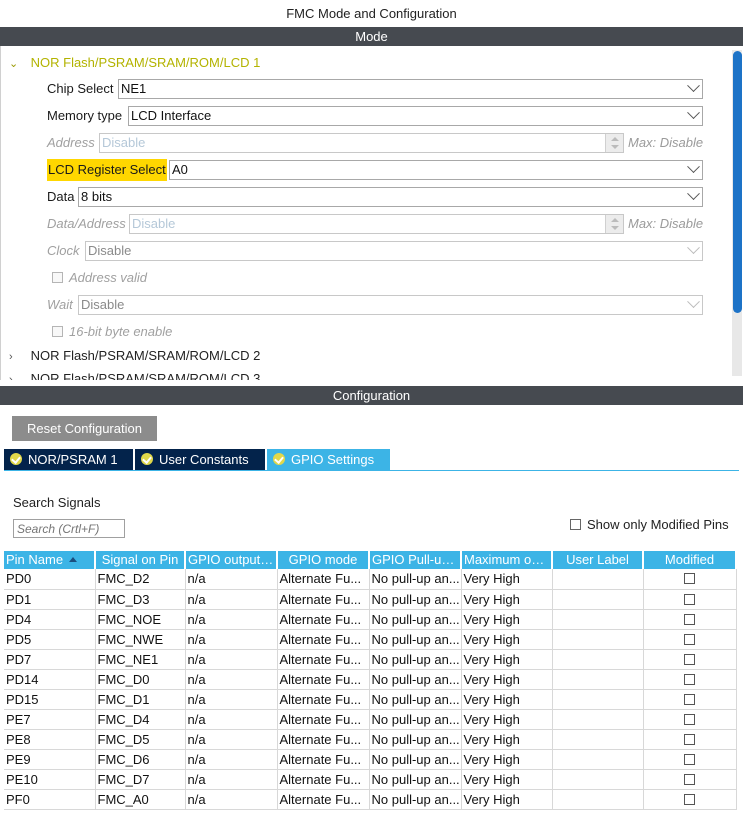 Image resolution: width=743 pixels, height=834 pixels. What do you see at coordinates (134, 356) in the screenshot?
I see `tree-node-lcd2: › NOR Flash/PSRAM/SRAM/ROM/LCD 2` at bounding box center [134, 356].